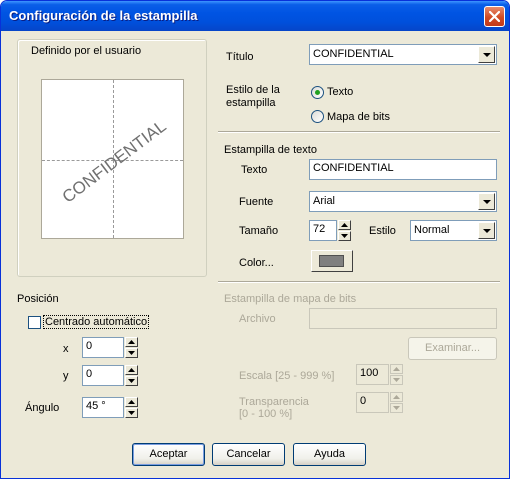 The height and width of the screenshot is (479, 510). I want to click on title-label: Título, so click(240, 57).